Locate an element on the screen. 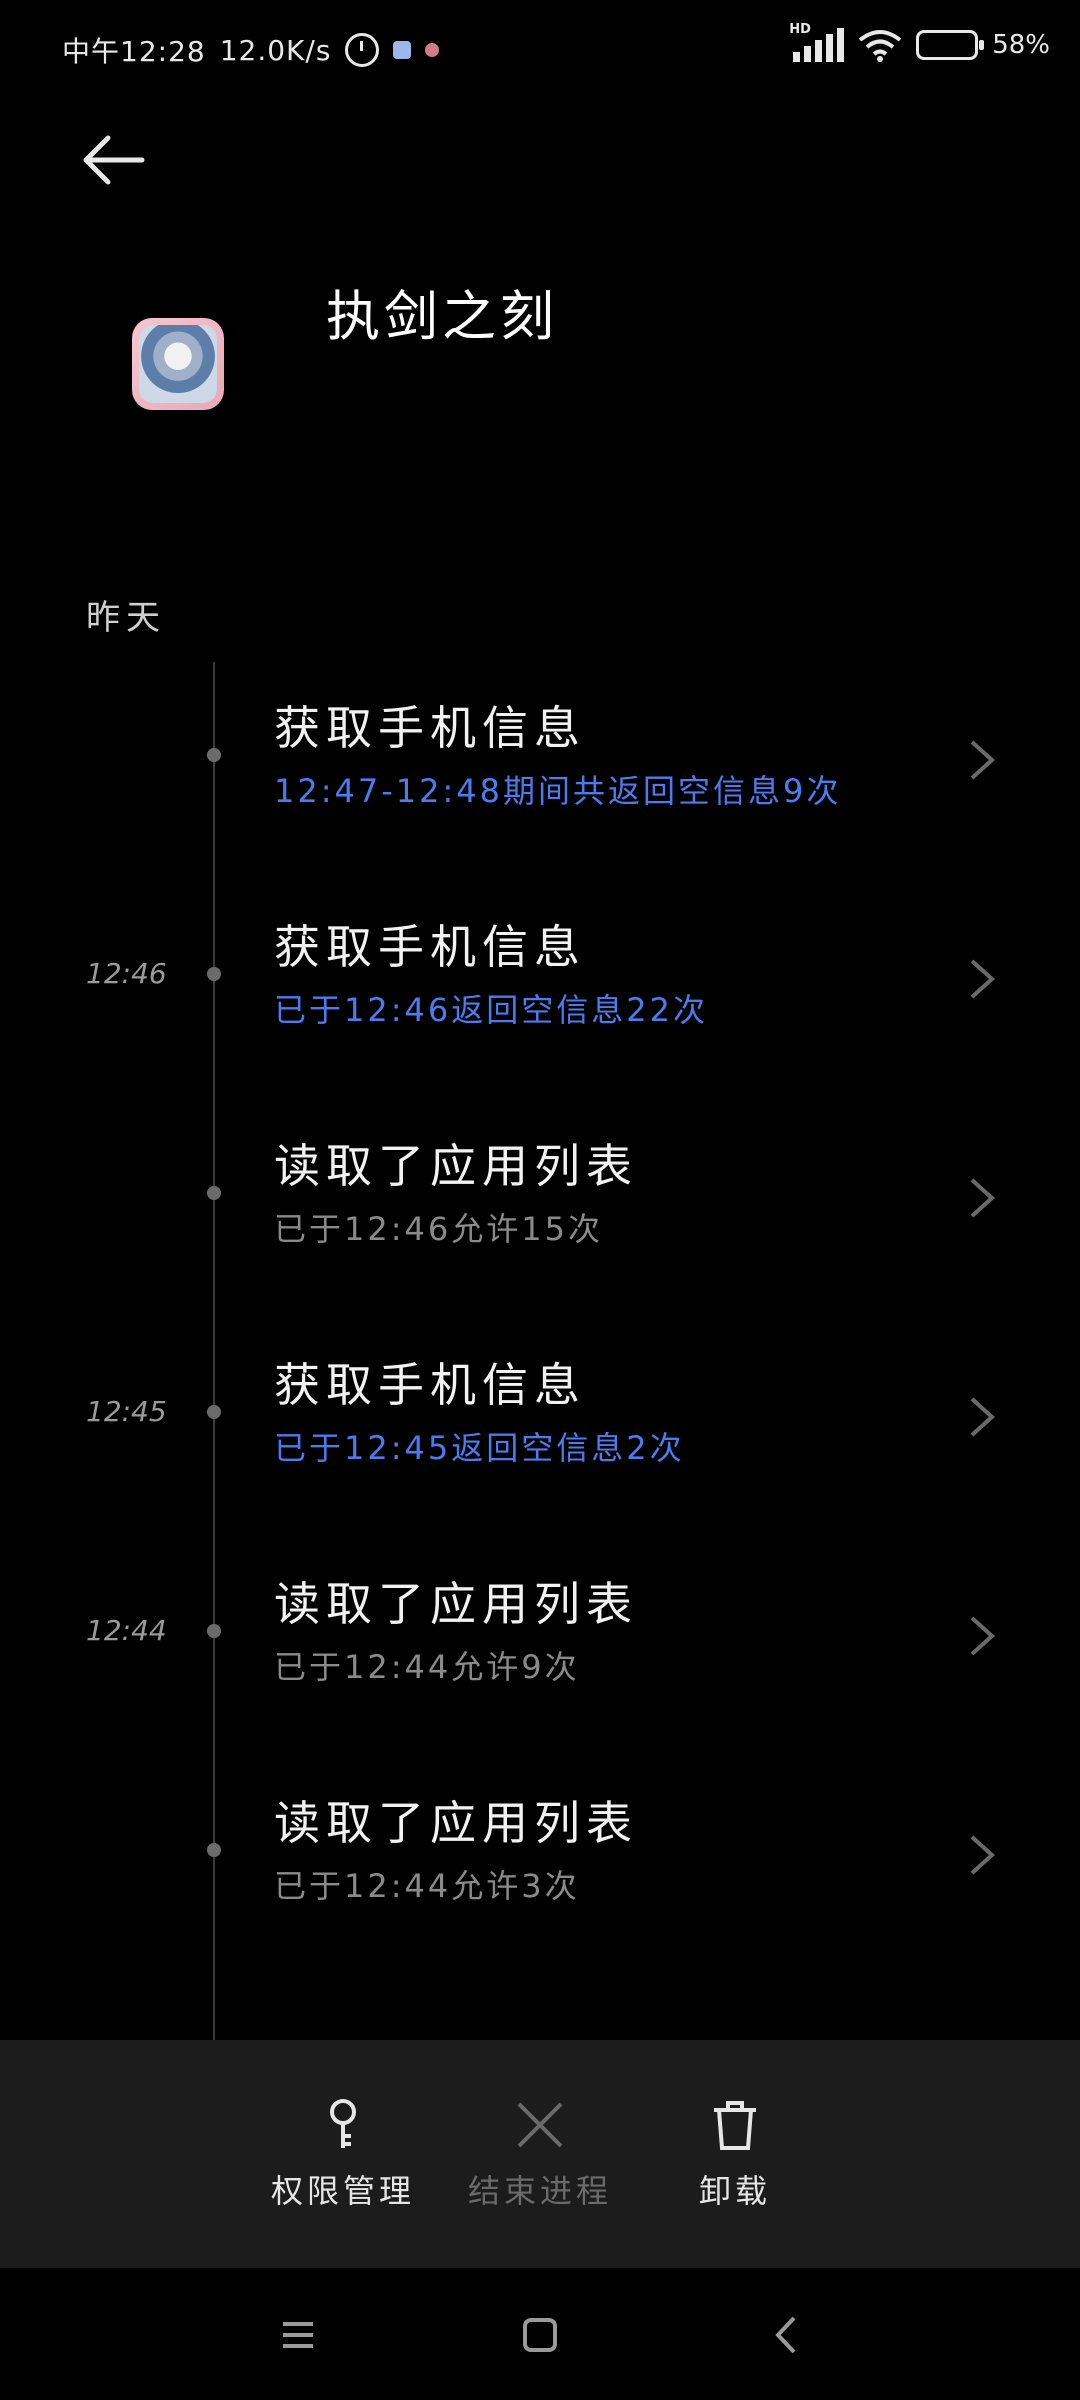  signal-icon: HD is located at coordinates (817, 42).